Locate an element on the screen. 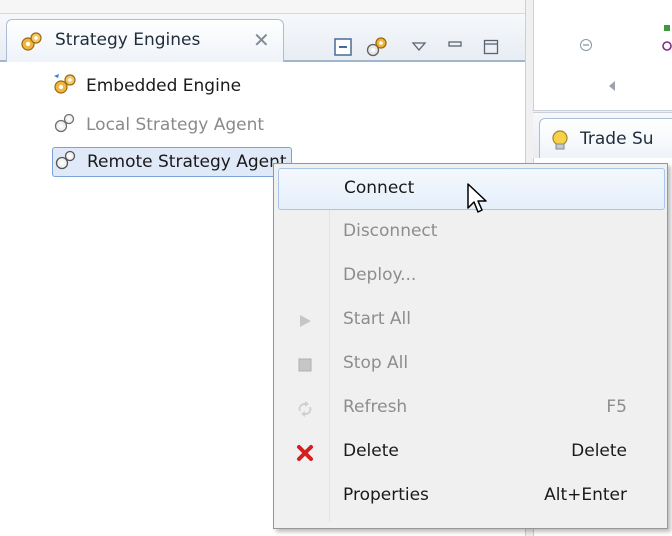 This screenshot has width=672, height=536. tab-strategy-engines: Strategy Engines ✕ is located at coordinates (145, 40).